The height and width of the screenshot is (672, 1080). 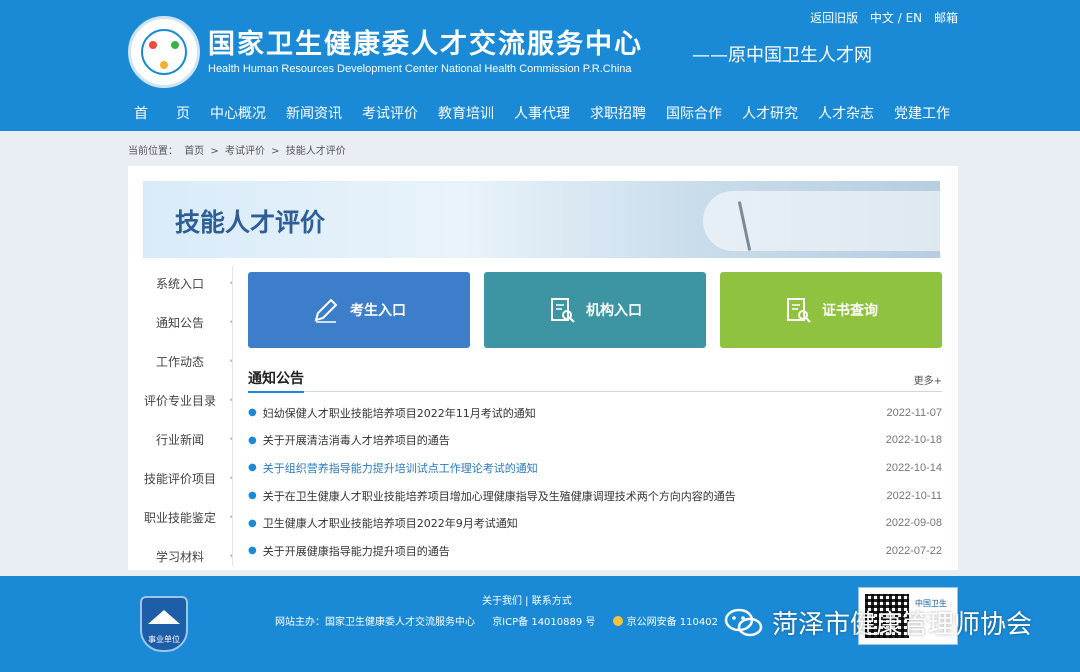 I want to click on institution-entry-label: 机构入口, so click(x=614, y=311).